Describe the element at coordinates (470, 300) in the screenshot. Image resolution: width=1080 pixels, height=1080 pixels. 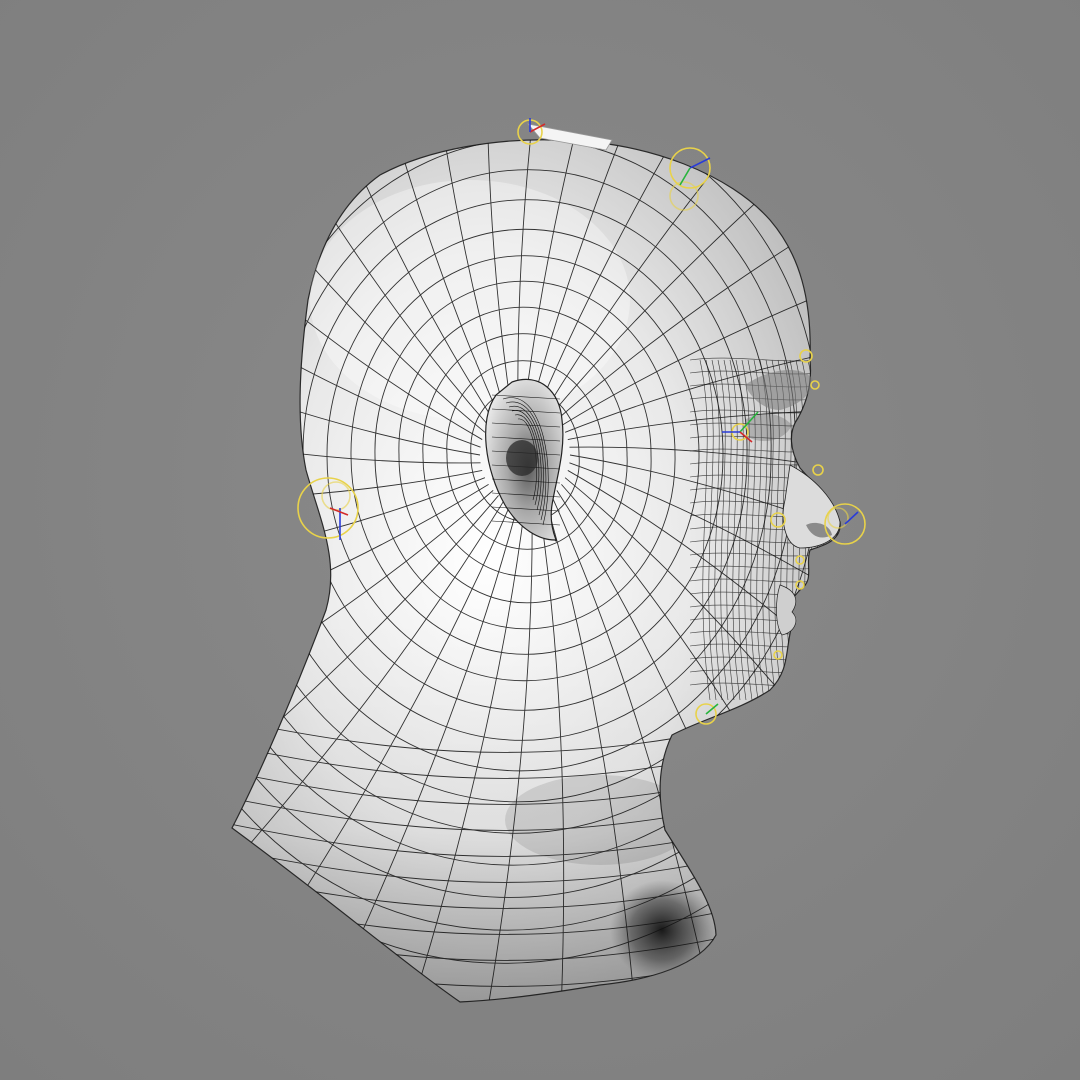
I see `temple-highlight` at that location.